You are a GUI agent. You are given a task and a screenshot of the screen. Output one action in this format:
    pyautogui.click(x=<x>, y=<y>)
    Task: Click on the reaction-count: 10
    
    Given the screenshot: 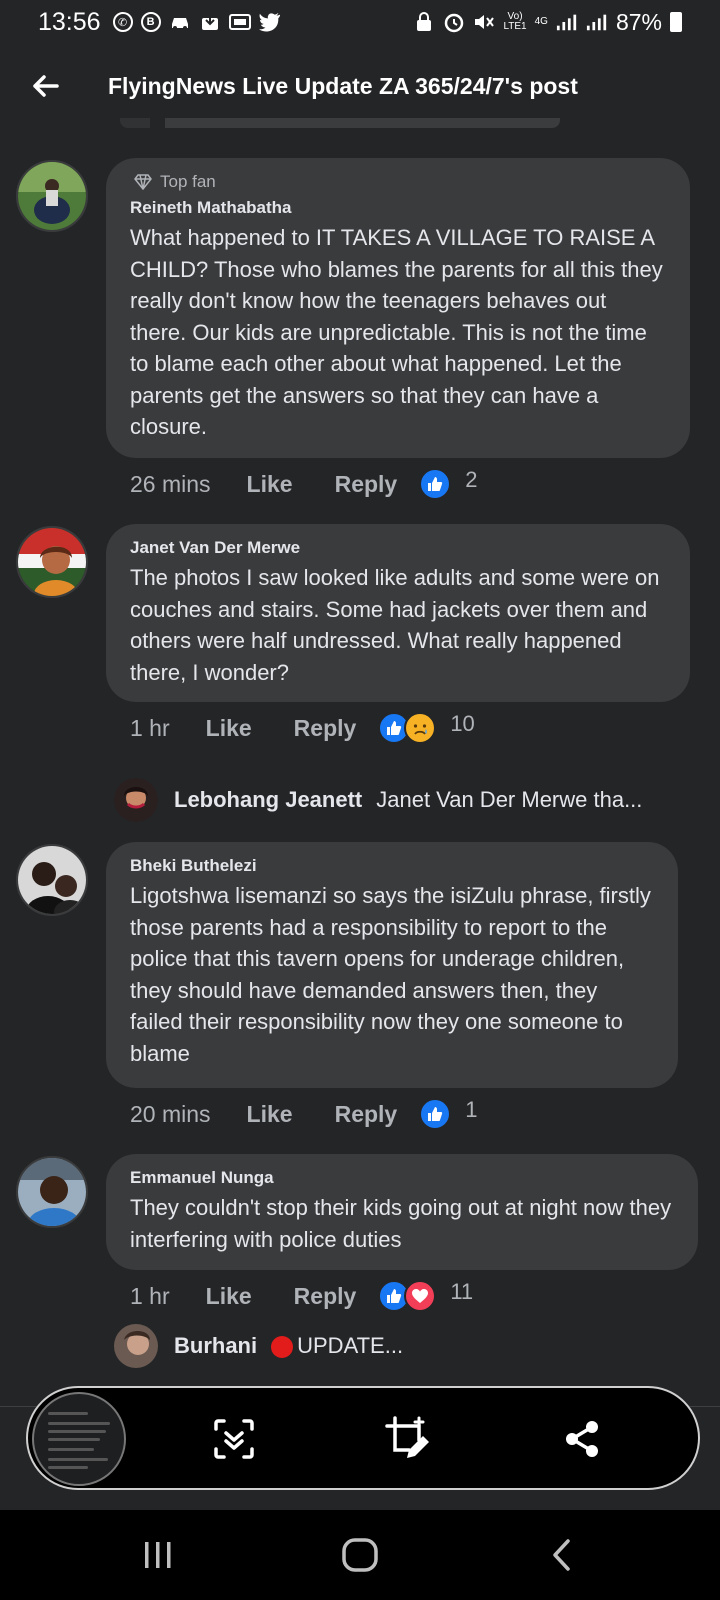 What is the action you would take?
    pyautogui.click(x=462, y=723)
    